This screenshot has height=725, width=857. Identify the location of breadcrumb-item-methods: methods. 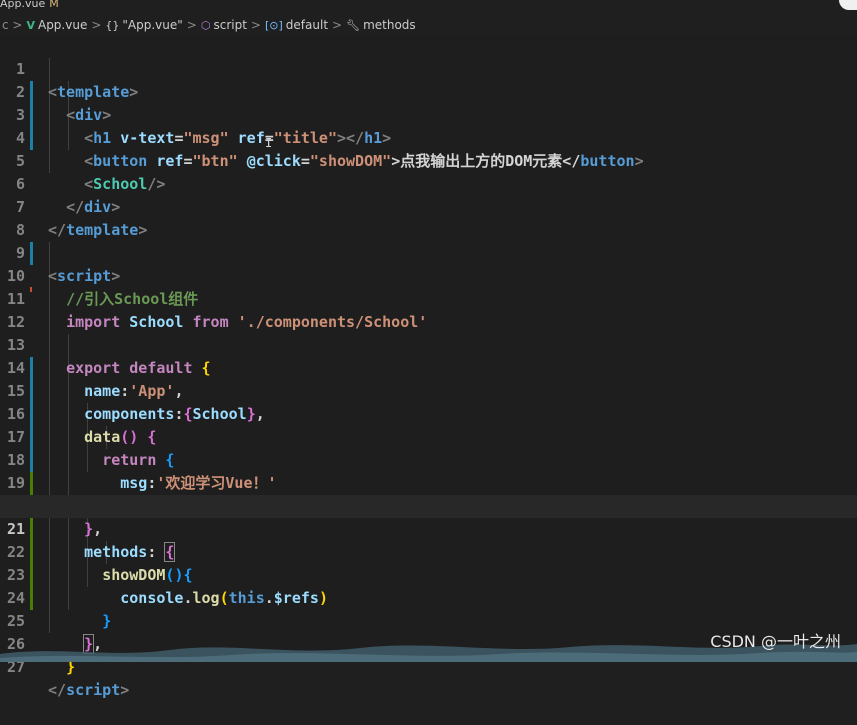
(389, 25).